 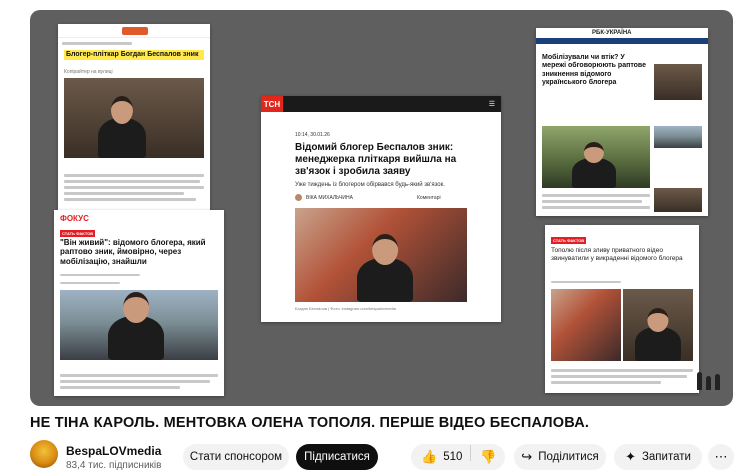 I want to click on sponsor-button: Стати спонсором, so click(x=236, y=457).